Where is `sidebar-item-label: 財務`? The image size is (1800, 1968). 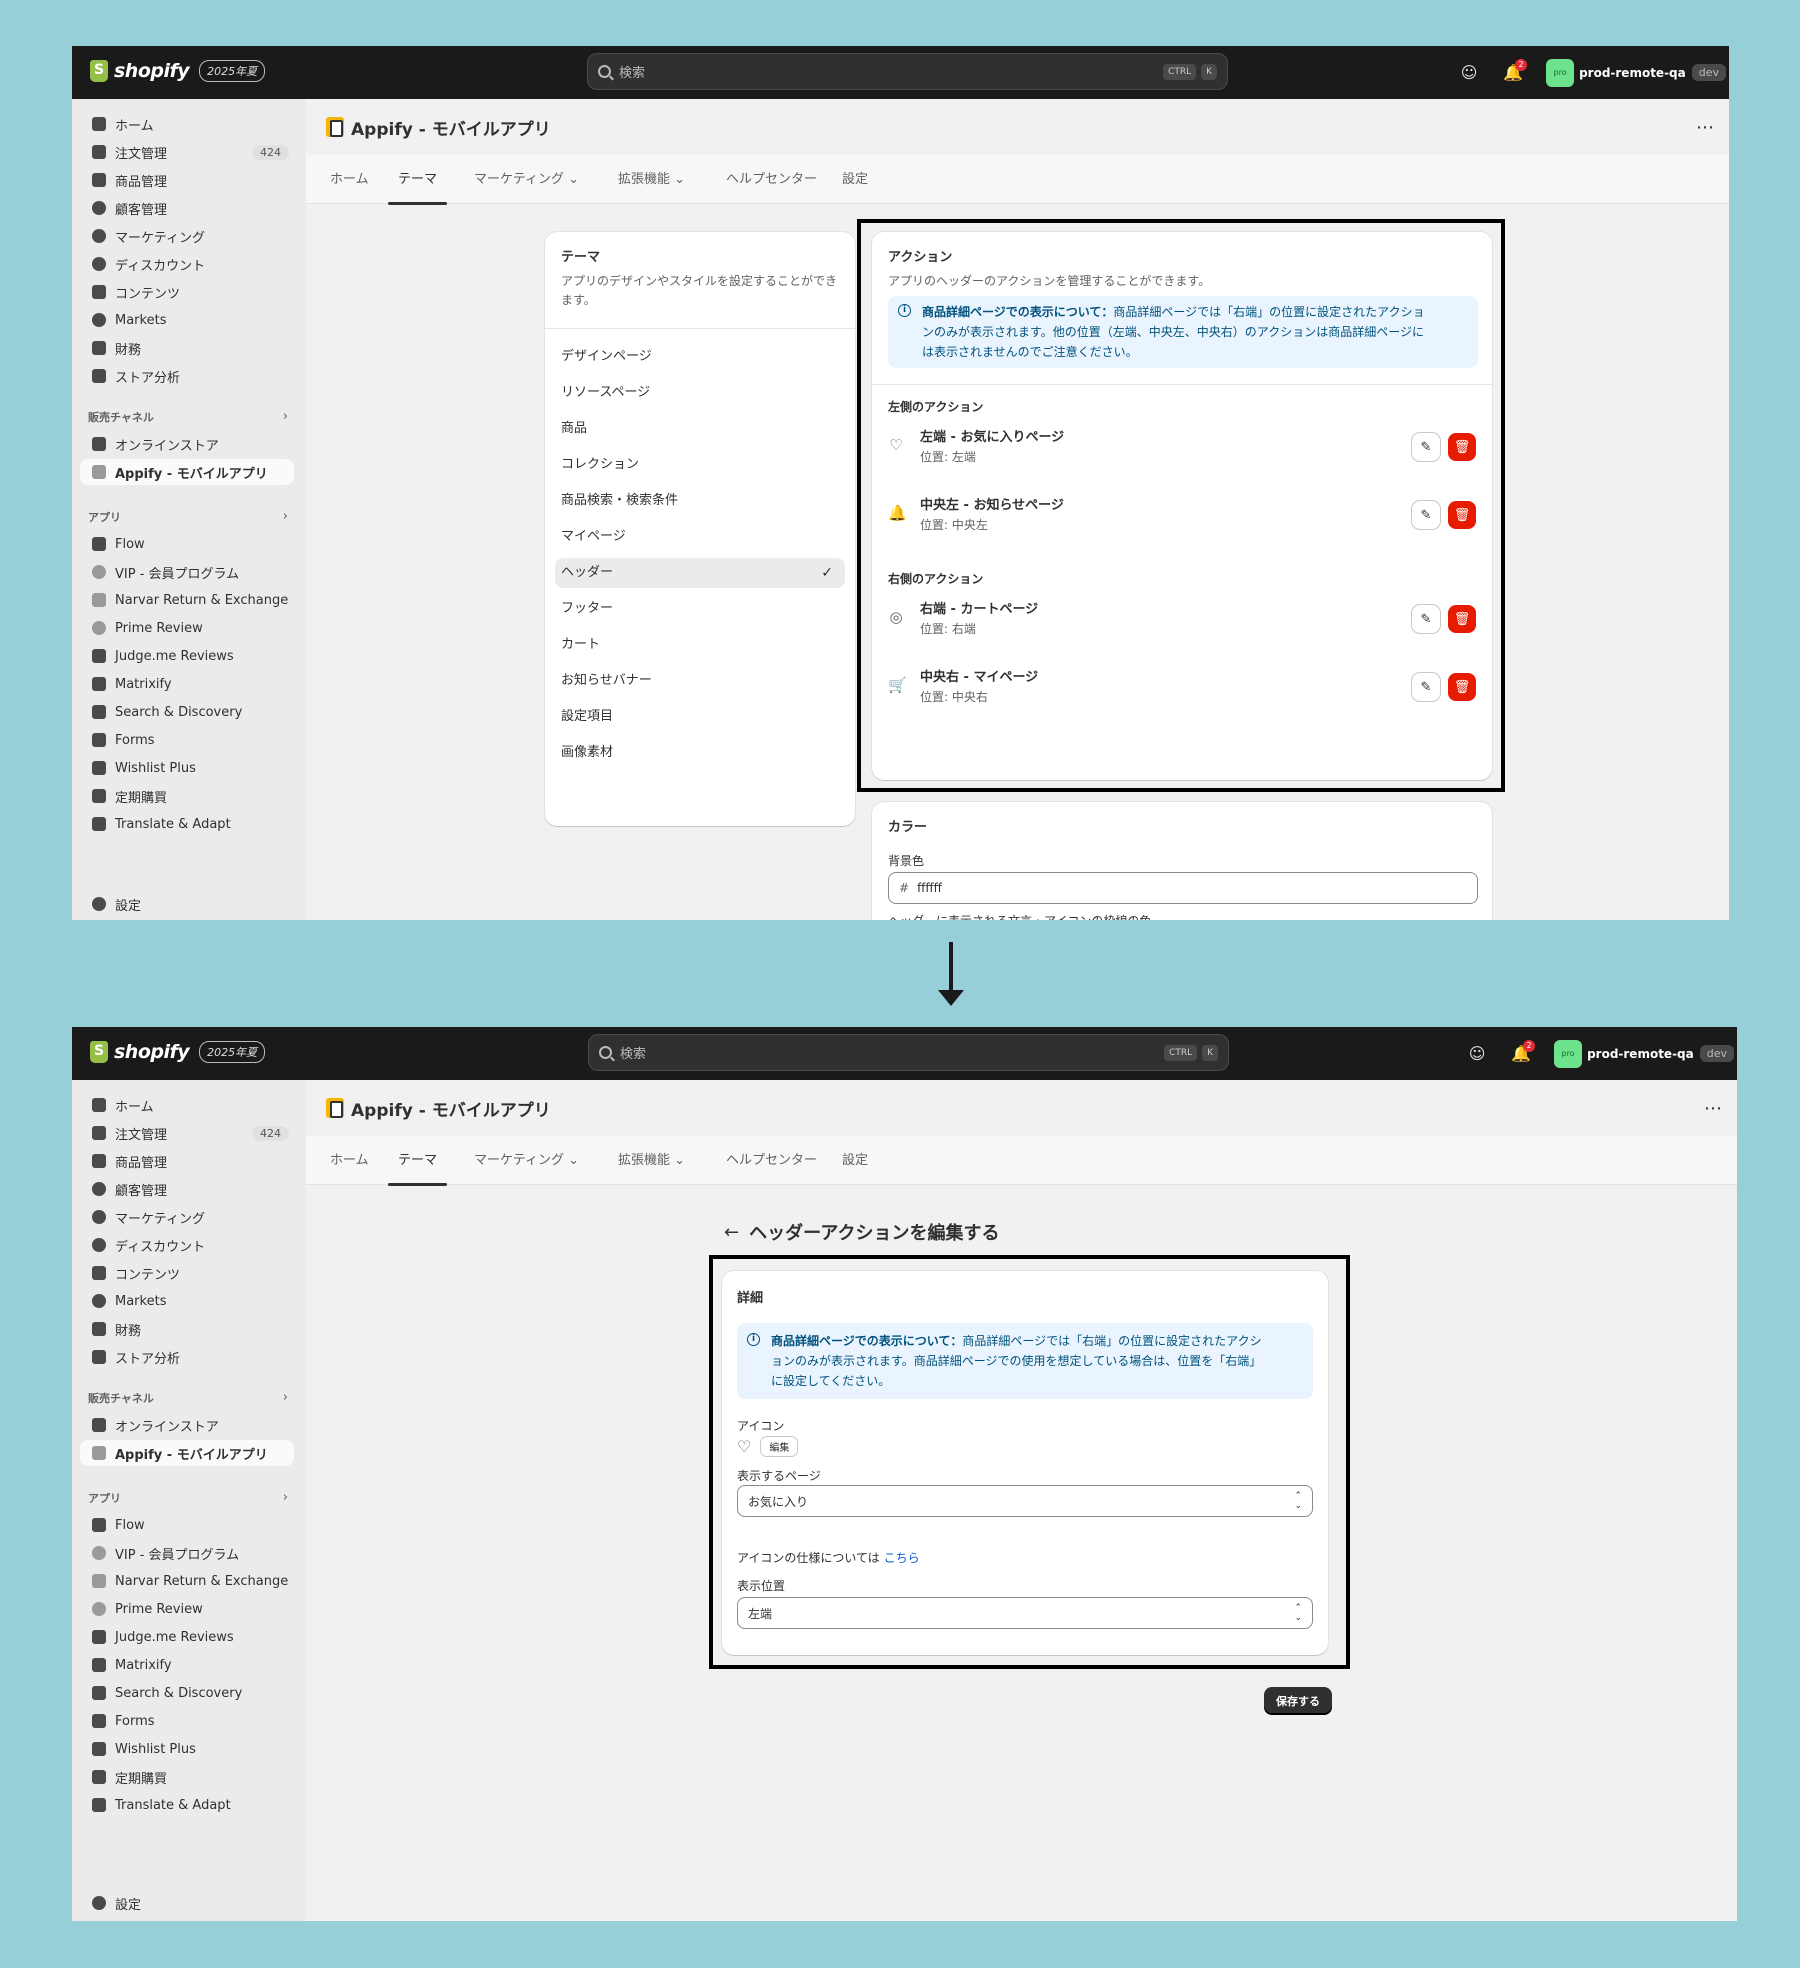
sidebar-item-label: 財務 is located at coordinates (128, 1331).